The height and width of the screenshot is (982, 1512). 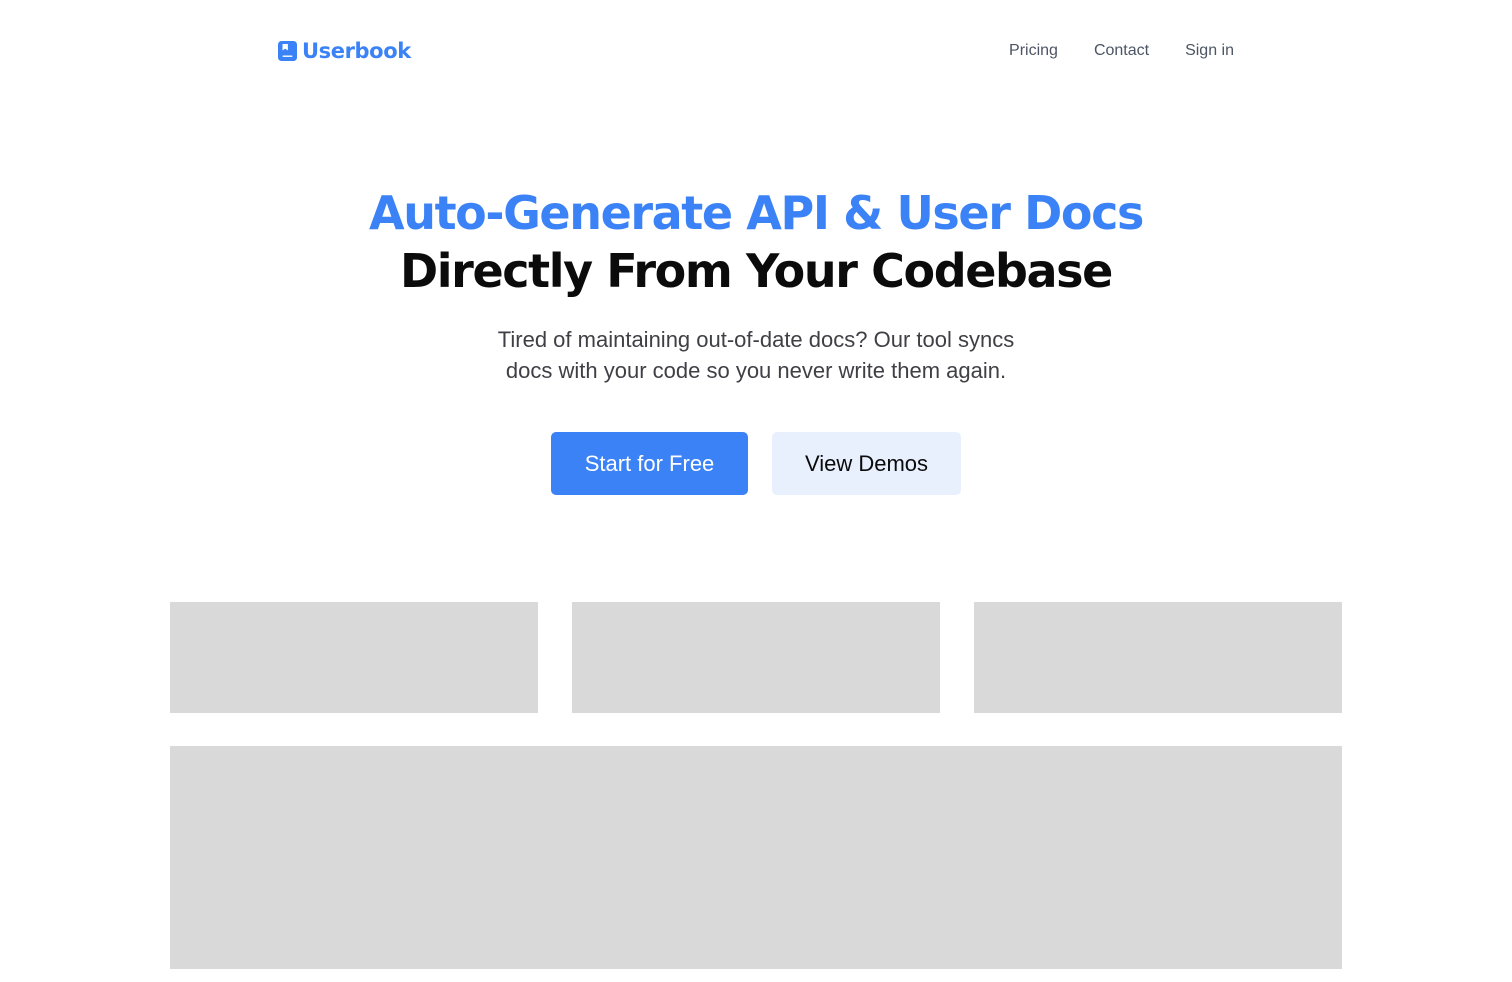 I want to click on brand-name: Userbook, so click(x=356, y=51).